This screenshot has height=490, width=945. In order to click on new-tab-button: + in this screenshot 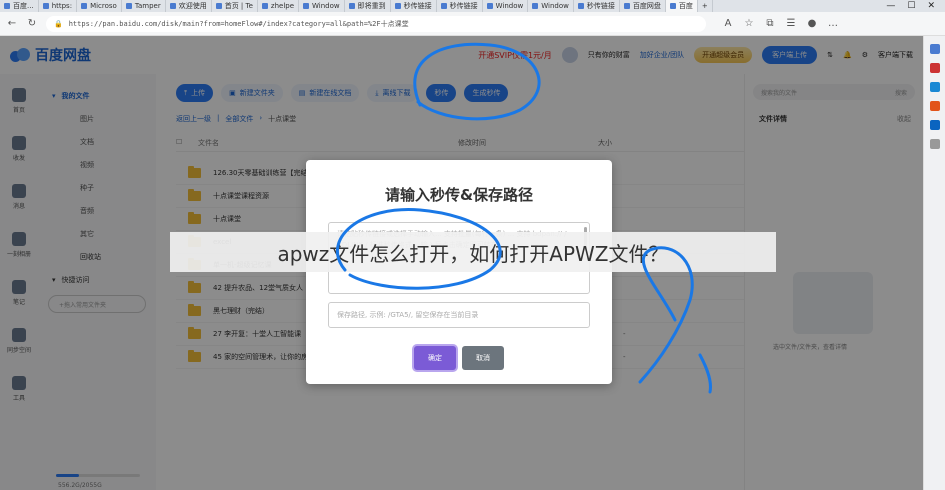, I will do `click(705, 6)`.